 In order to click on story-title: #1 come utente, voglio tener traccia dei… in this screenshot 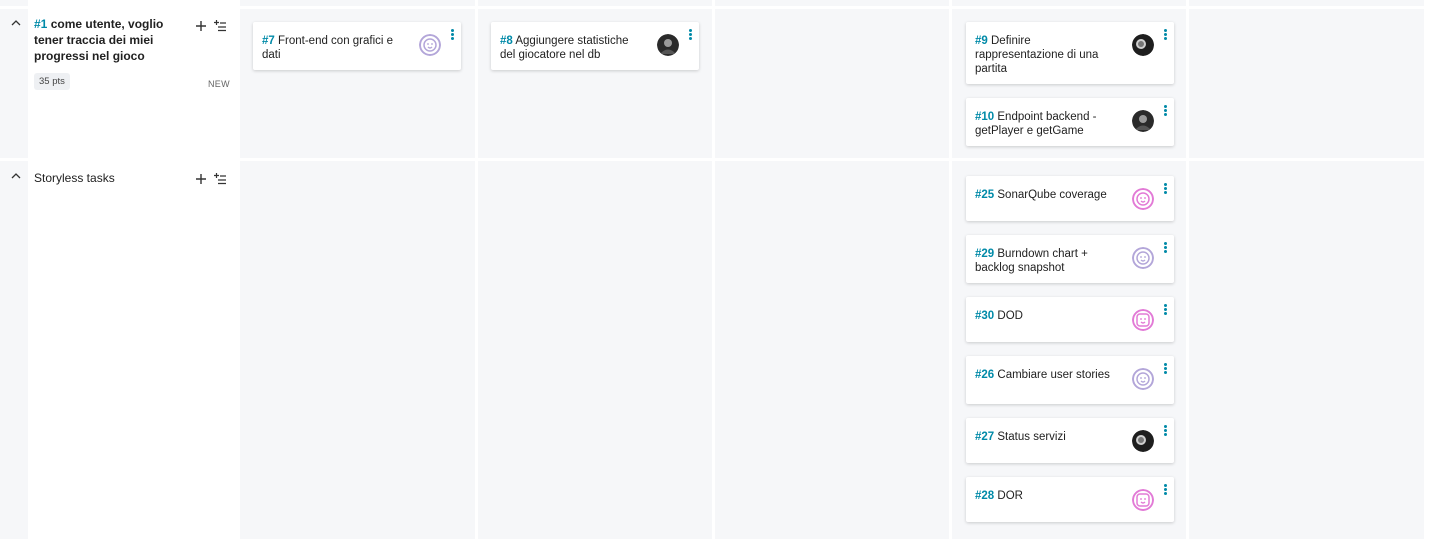, I will do `click(109, 40)`.